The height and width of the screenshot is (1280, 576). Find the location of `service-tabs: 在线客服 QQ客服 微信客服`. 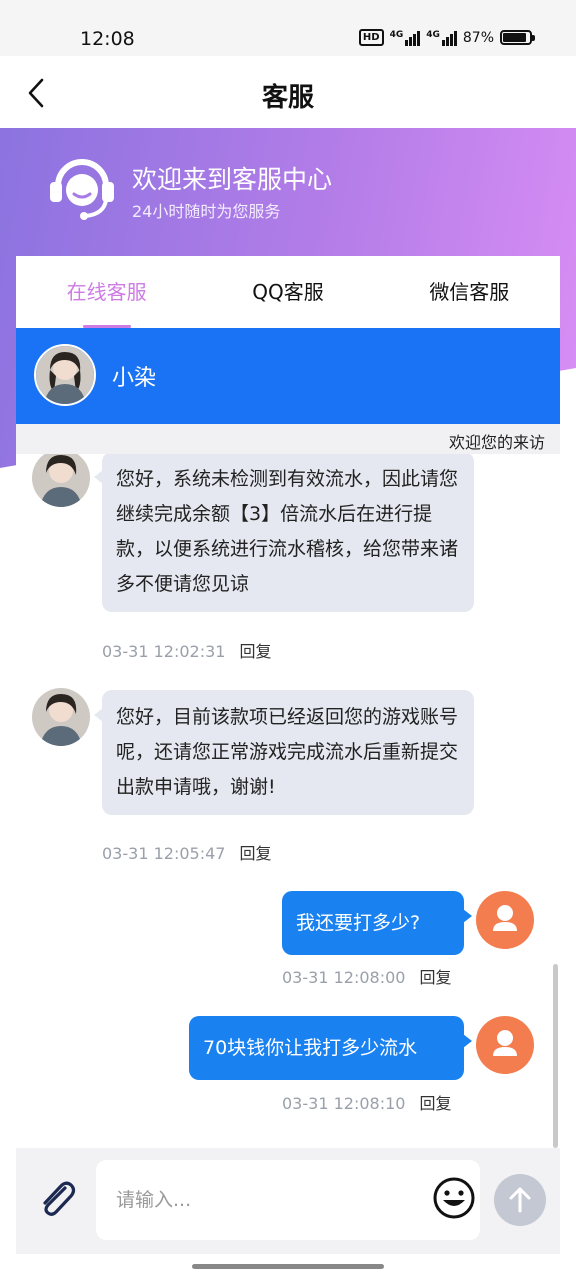

service-tabs: 在线客服 QQ客服 微信客服 is located at coordinates (288, 292).